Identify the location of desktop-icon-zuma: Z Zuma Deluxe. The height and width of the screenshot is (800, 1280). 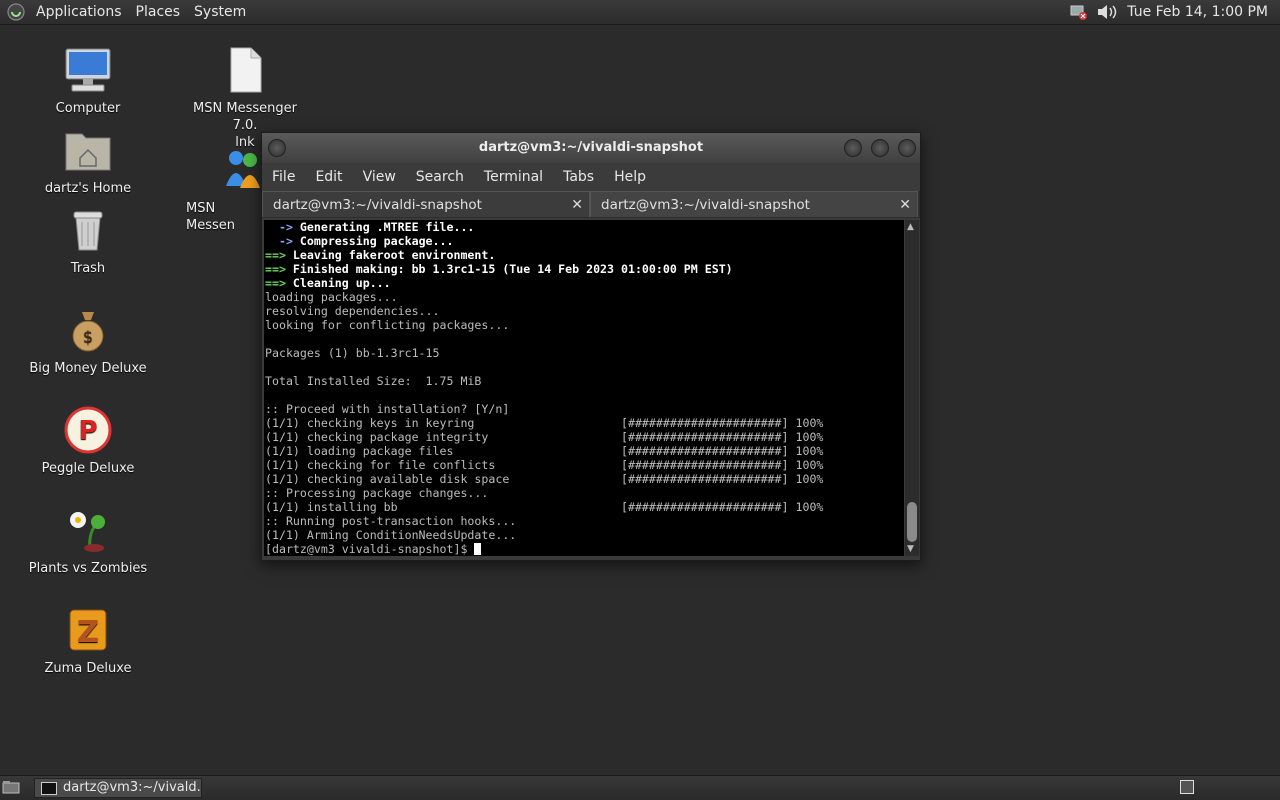
(88, 641).